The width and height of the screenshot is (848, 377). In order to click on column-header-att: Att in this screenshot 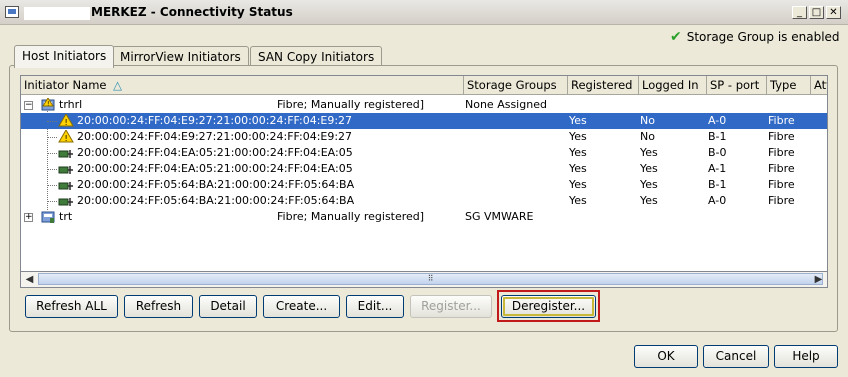, I will do `click(819, 85)`.